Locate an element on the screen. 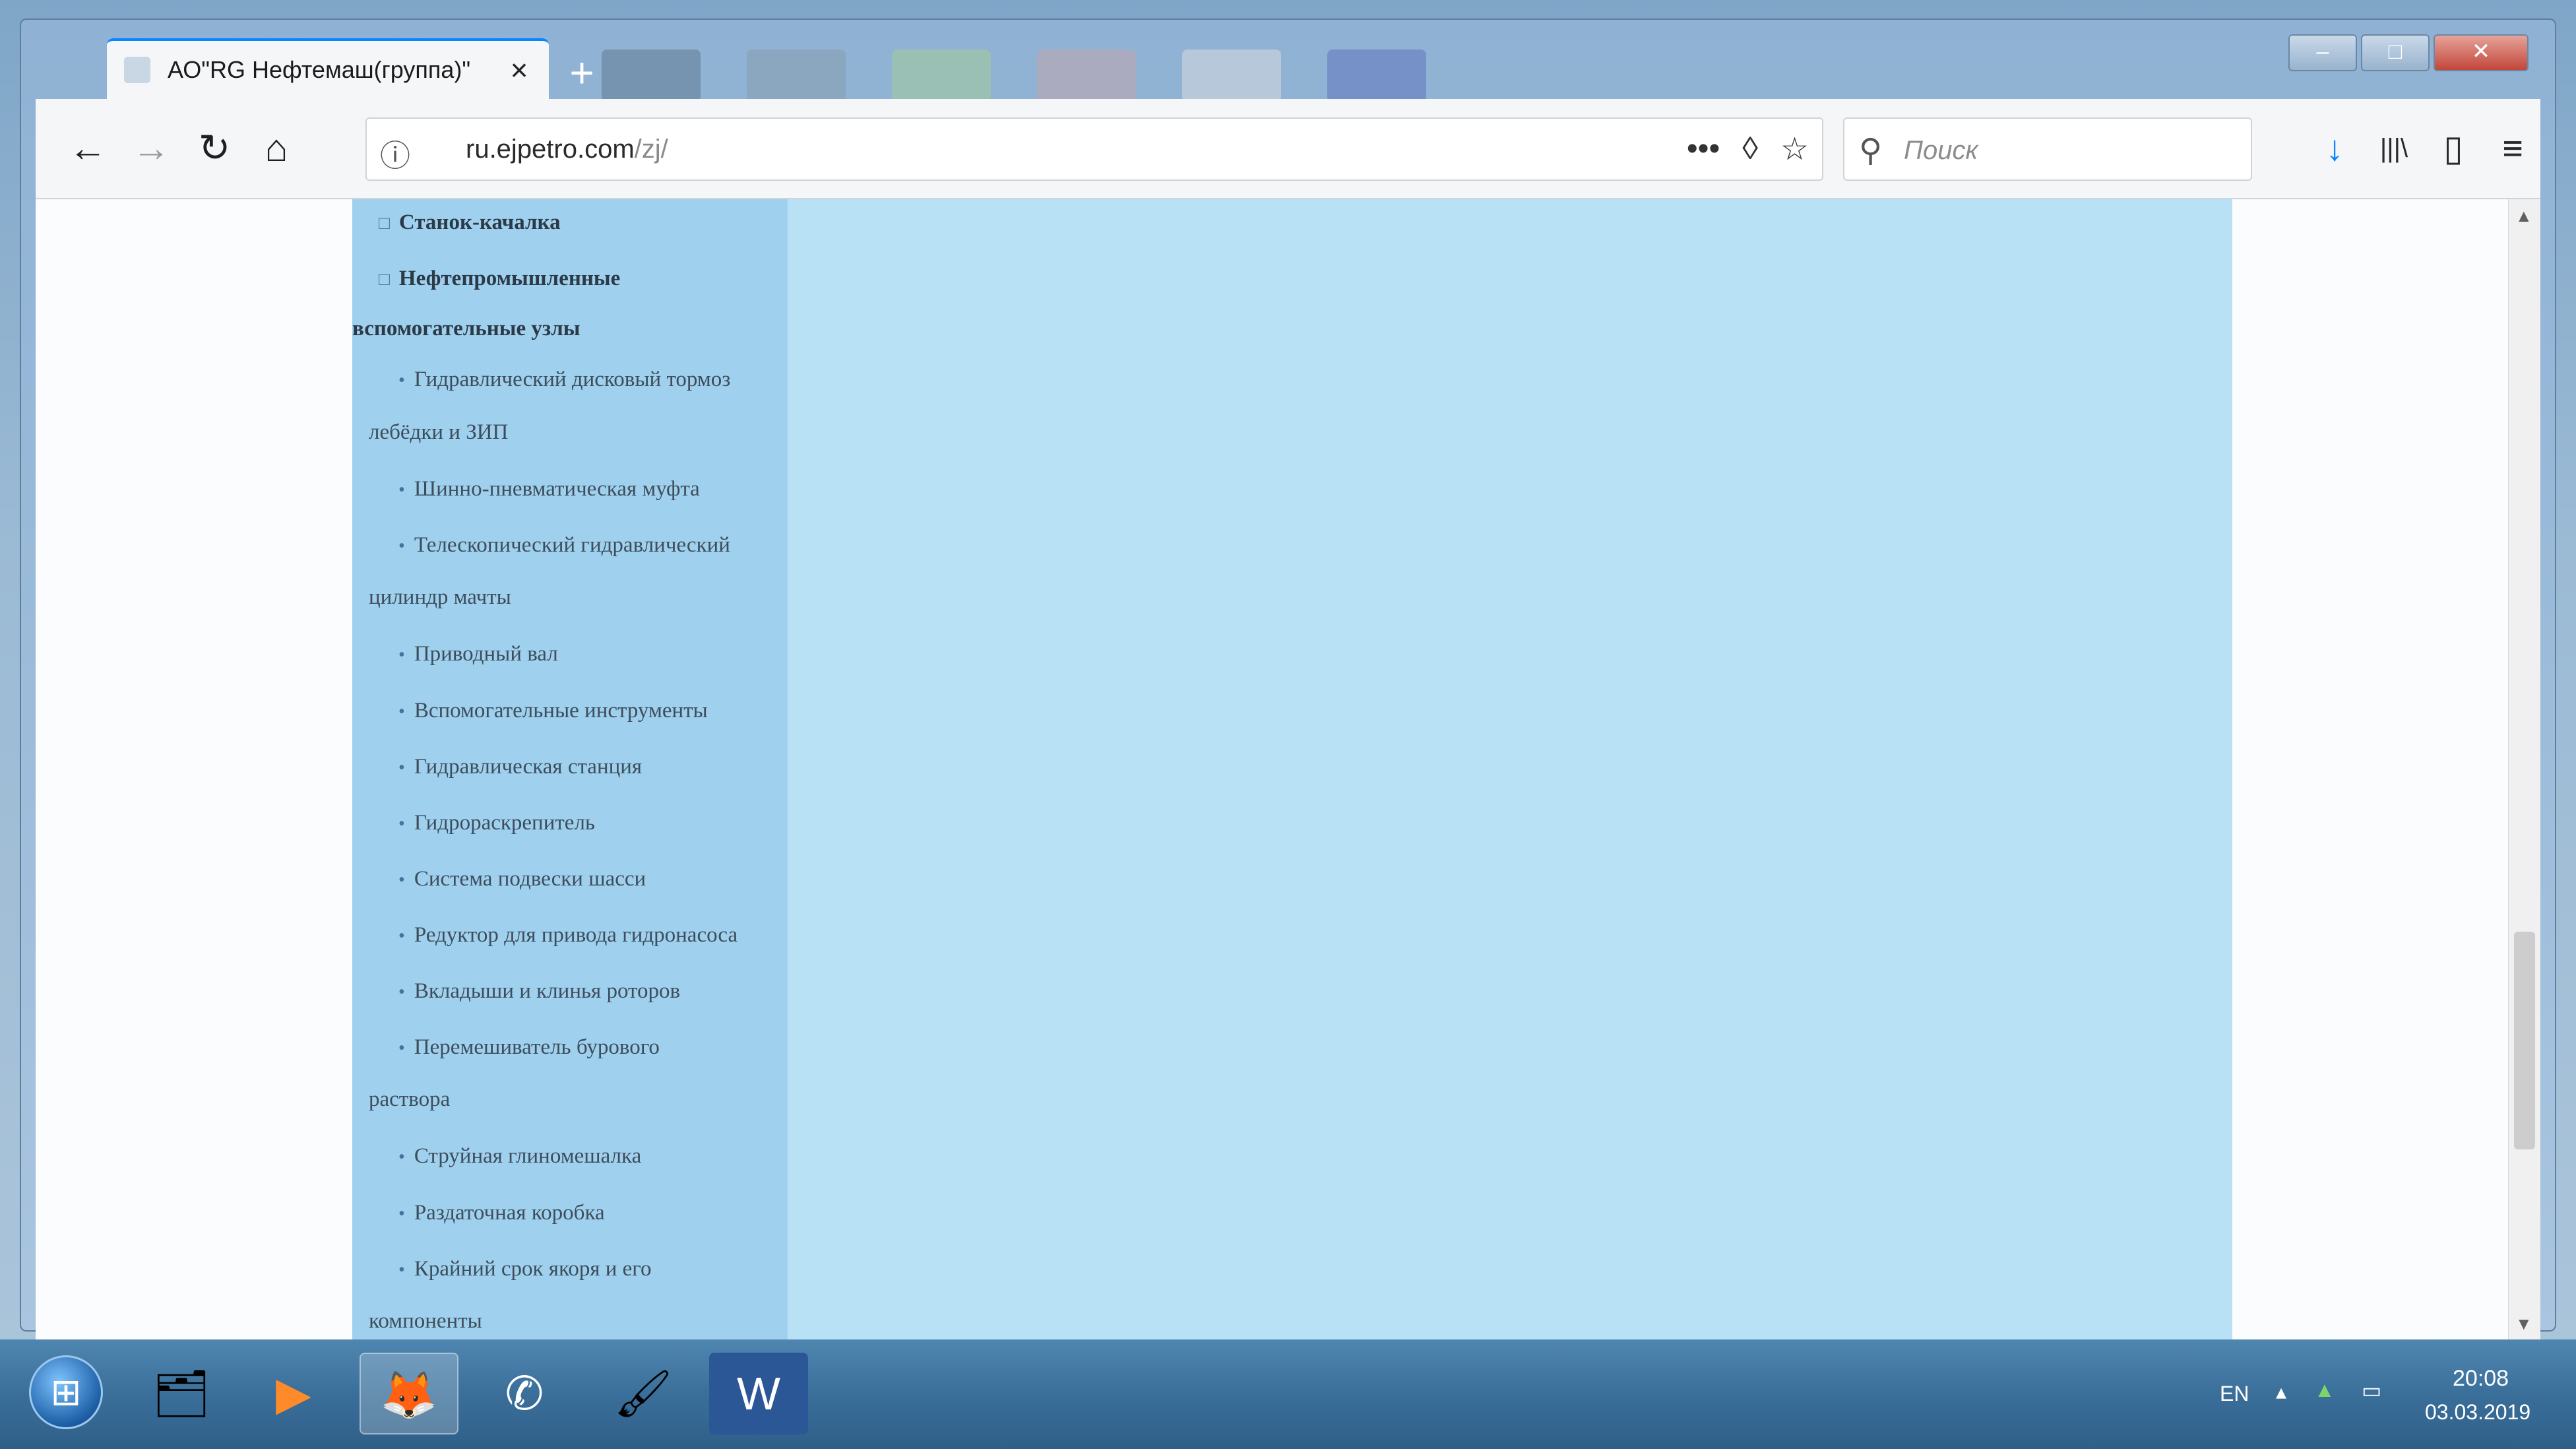 The width and height of the screenshot is (2576, 1449). file-explorer-icon: 🗂 is located at coordinates (181, 1393).